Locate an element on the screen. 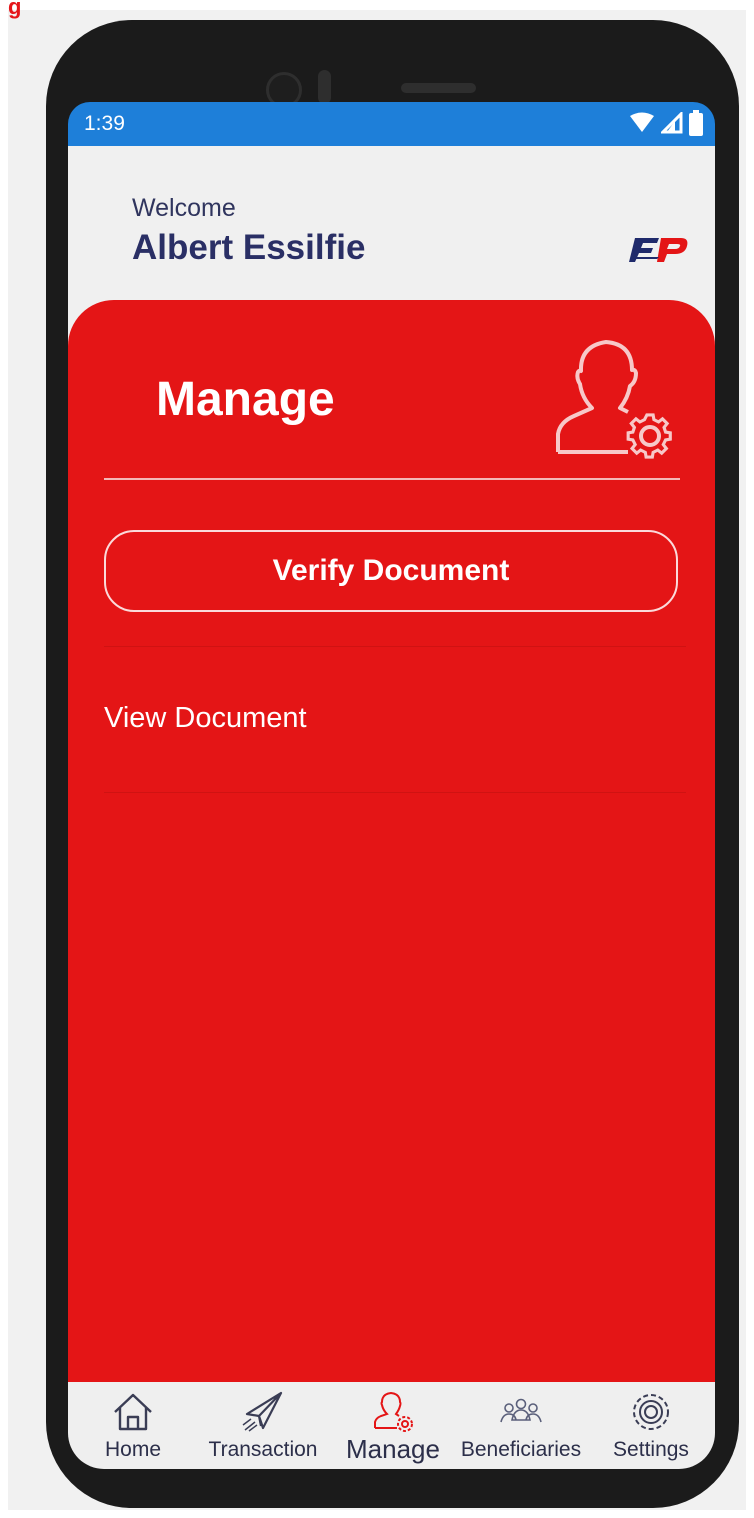  home-icon is located at coordinates (133, 1412).